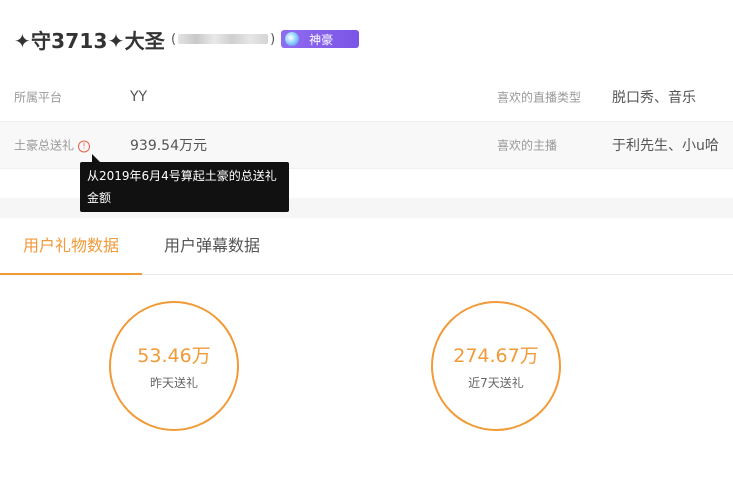  I want to click on badge-label: 神豪, so click(321, 39).